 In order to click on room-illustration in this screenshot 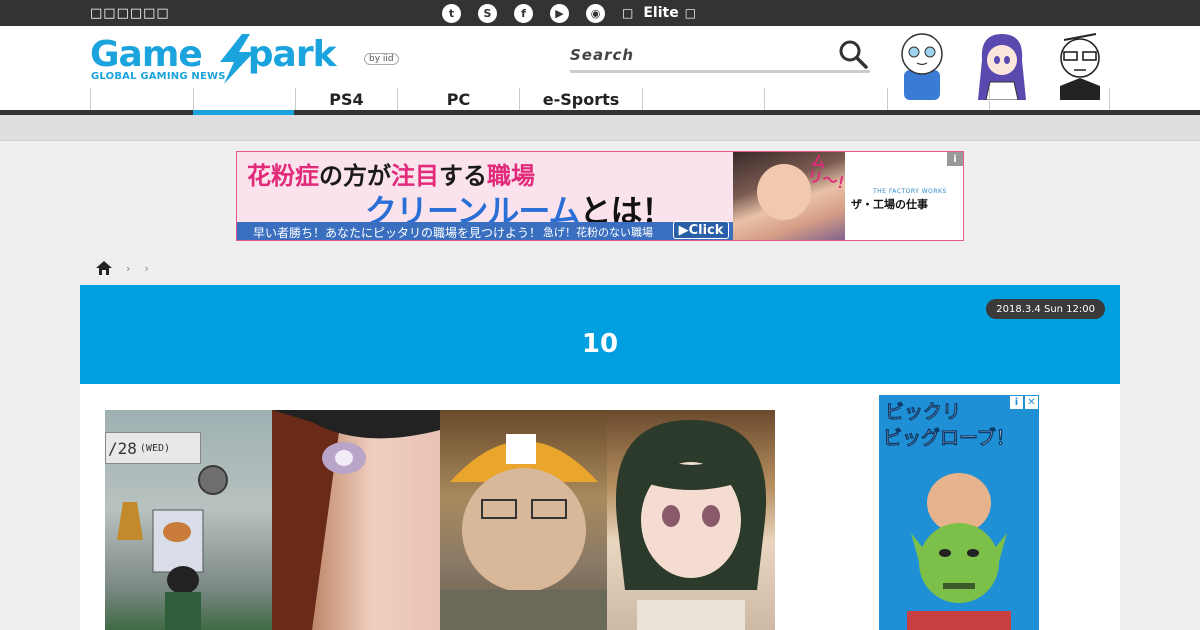, I will do `click(172, 547)`.